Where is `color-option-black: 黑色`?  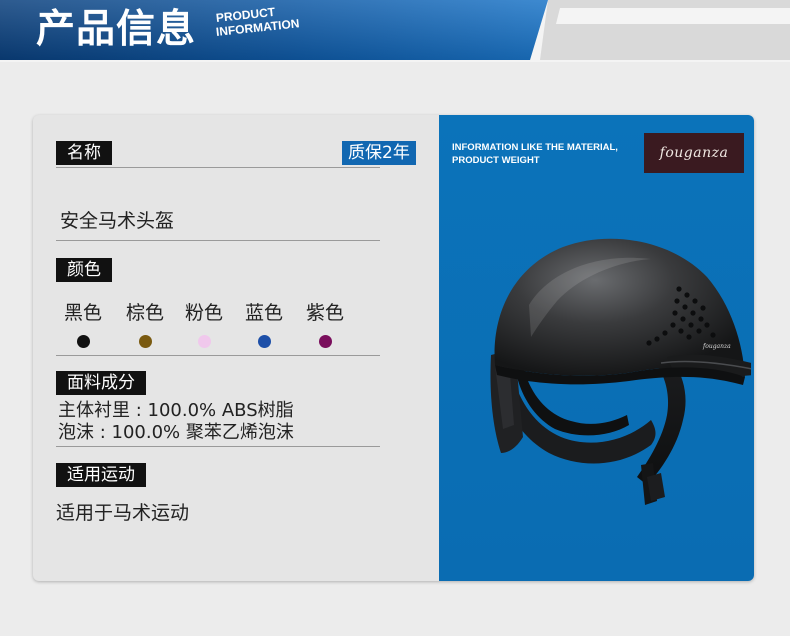
color-option-black: 黑色 is located at coordinates (83, 324).